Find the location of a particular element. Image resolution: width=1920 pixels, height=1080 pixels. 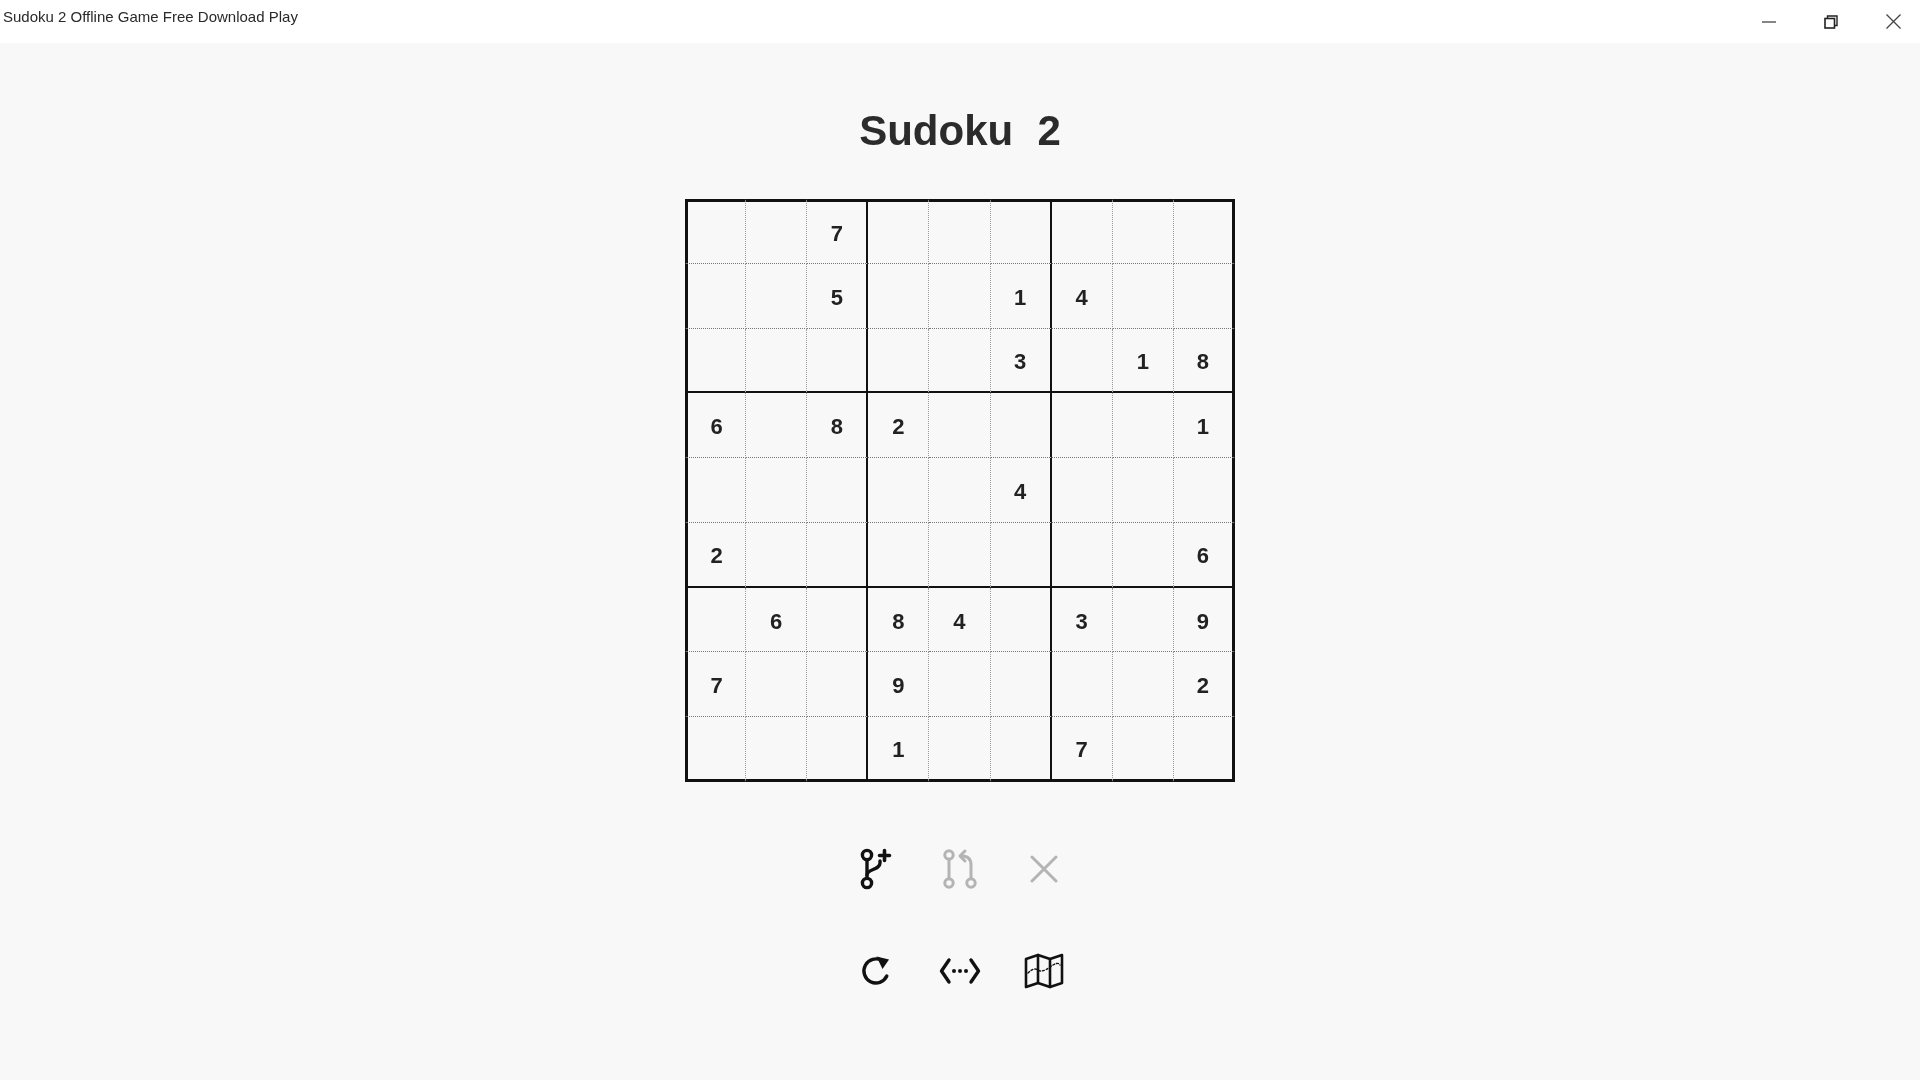

digit-cell: 5 is located at coordinates (838, 296).